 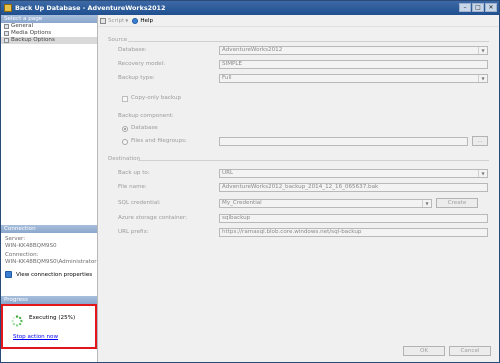 What do you see at coordinates (49, 326) in the screenshot?
I see `progress-highlight-box: Executing (25%) Stop action now` at bounding box center [49, 326].